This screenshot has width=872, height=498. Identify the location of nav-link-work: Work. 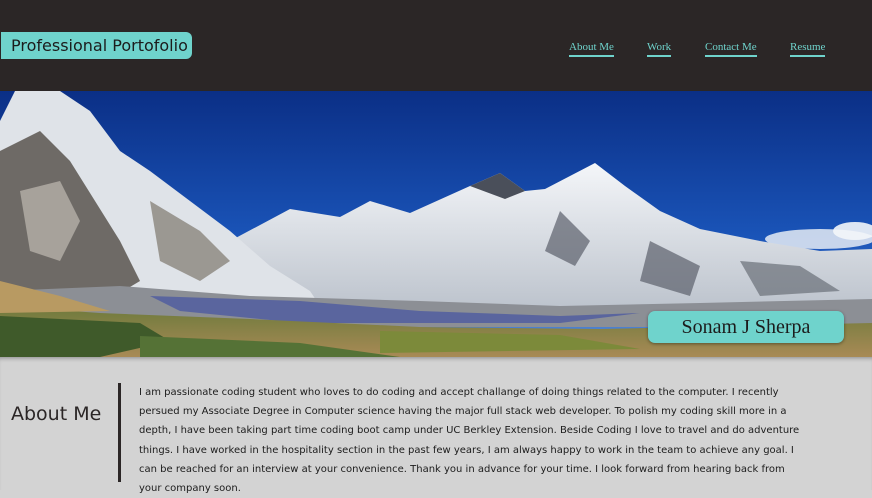
(659, 49).